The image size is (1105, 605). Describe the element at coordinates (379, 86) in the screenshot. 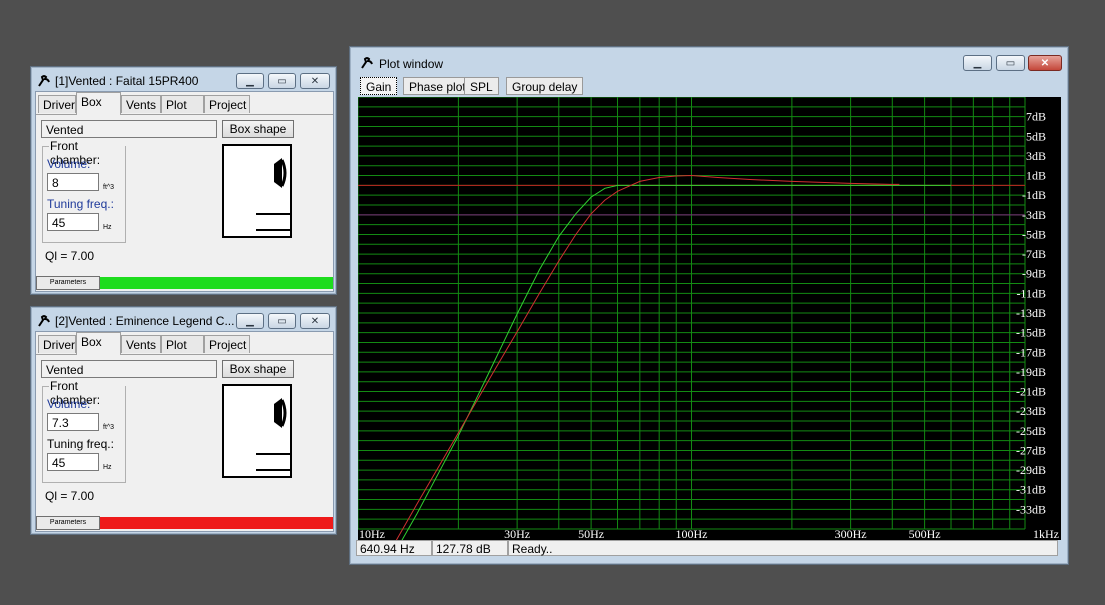

I see `tab-gain: Gain` at that location.